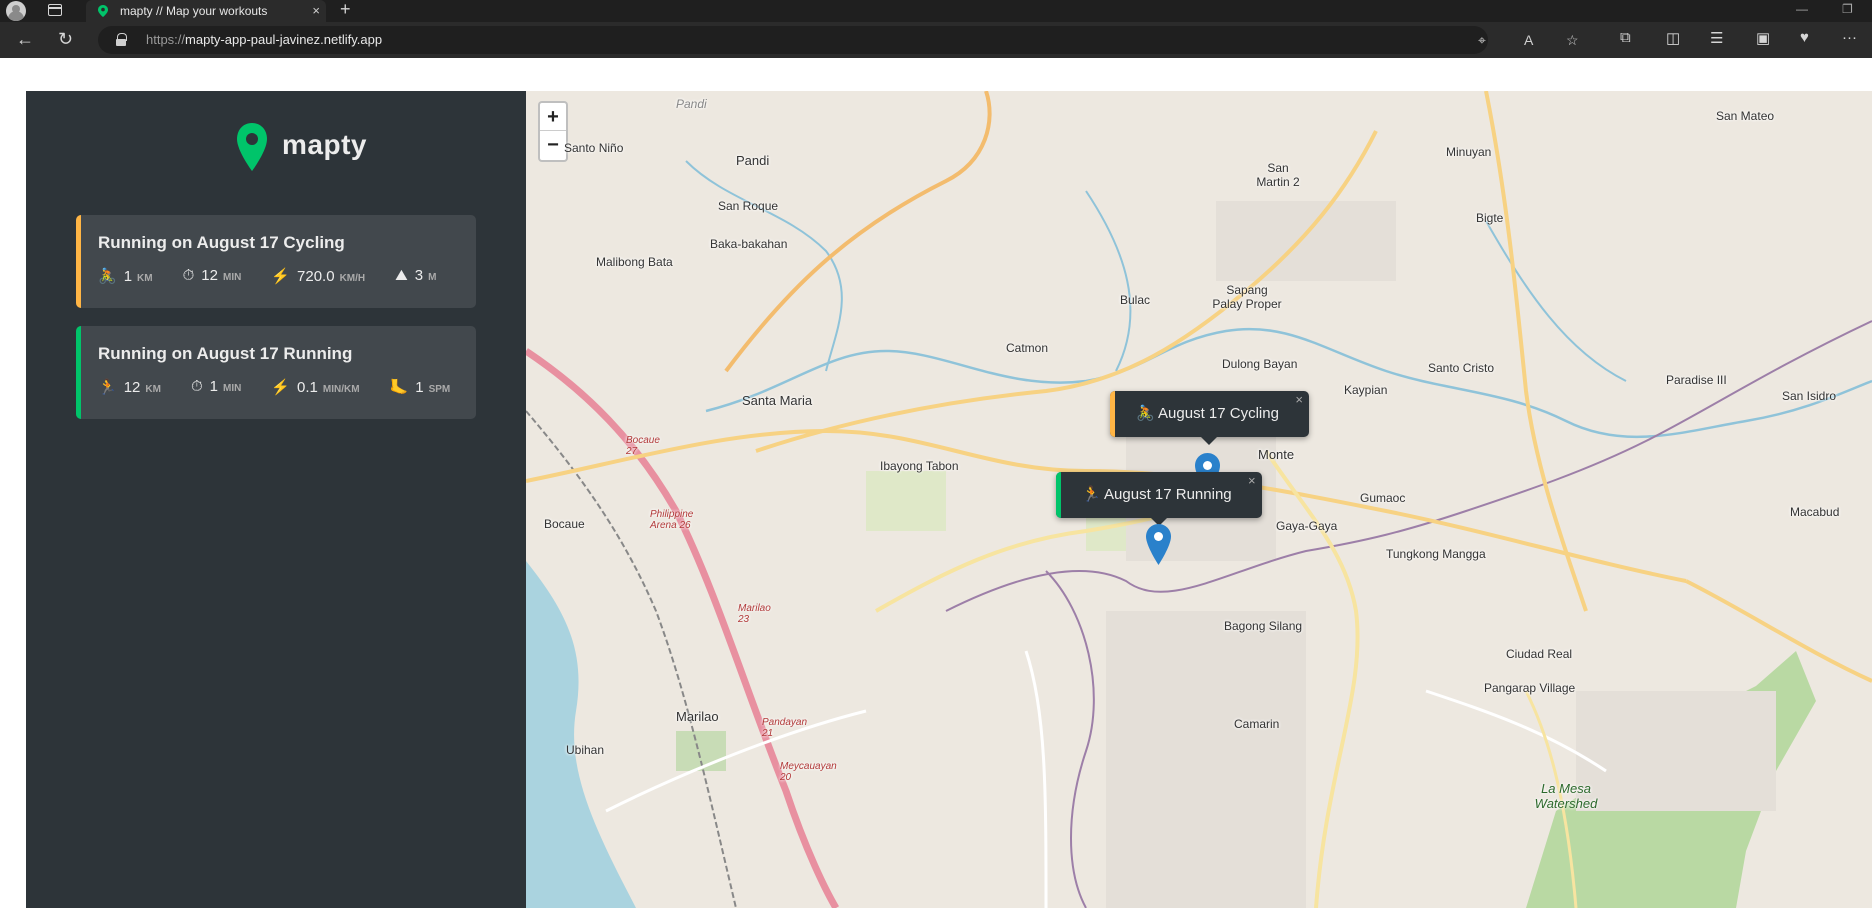  What do you see at coordinates (1159, 499) in the screenshot?
I see `workout-popup-running: 🏃 August 17 Running ×` at bounding box center [1159, 499].